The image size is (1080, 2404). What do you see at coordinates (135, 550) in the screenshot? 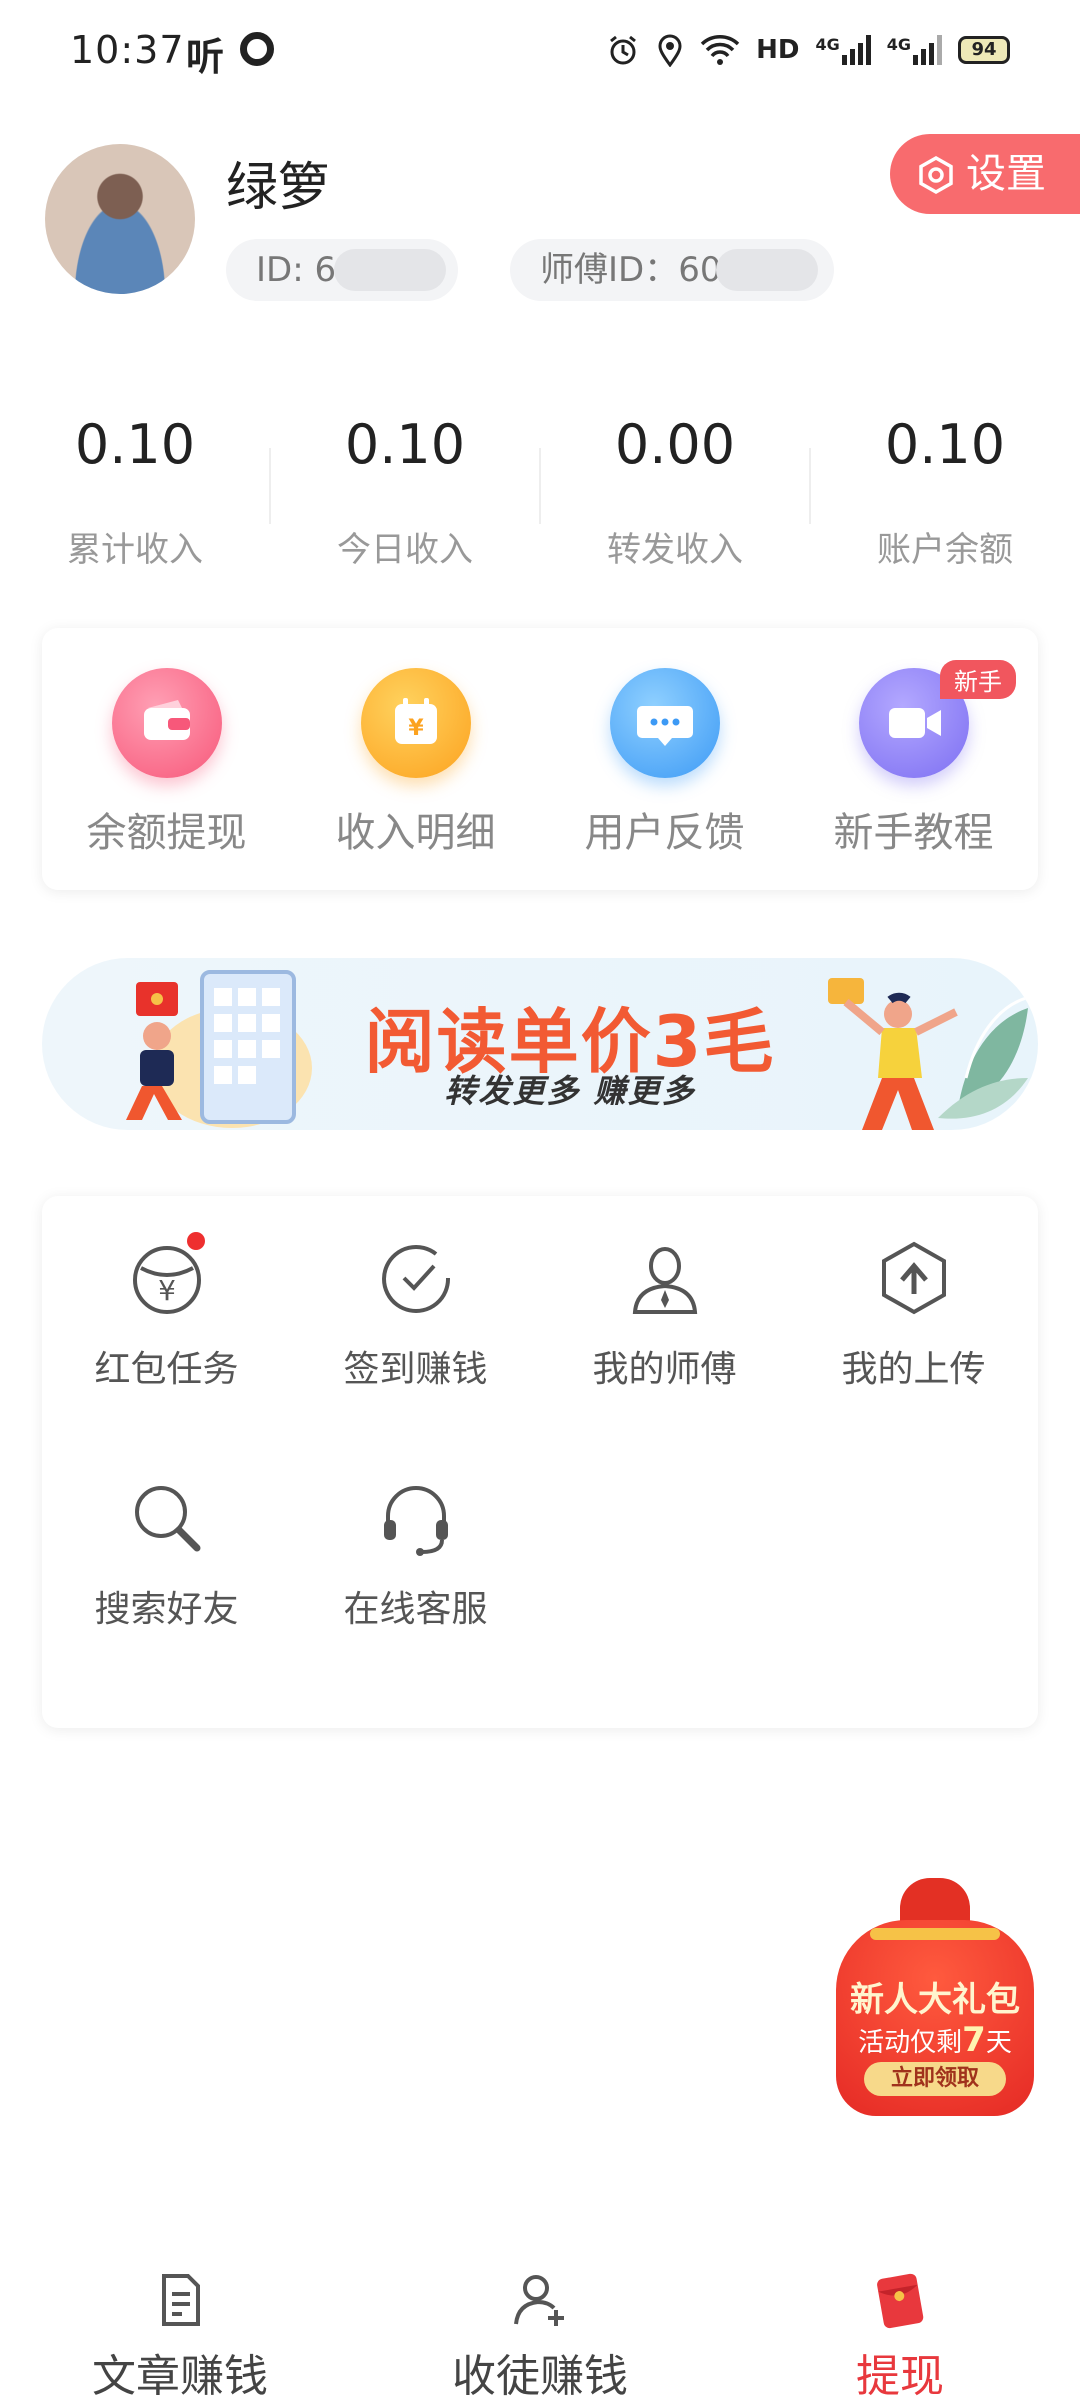
I see `stat-label: 累计收入` at bounding box center [135, 550].